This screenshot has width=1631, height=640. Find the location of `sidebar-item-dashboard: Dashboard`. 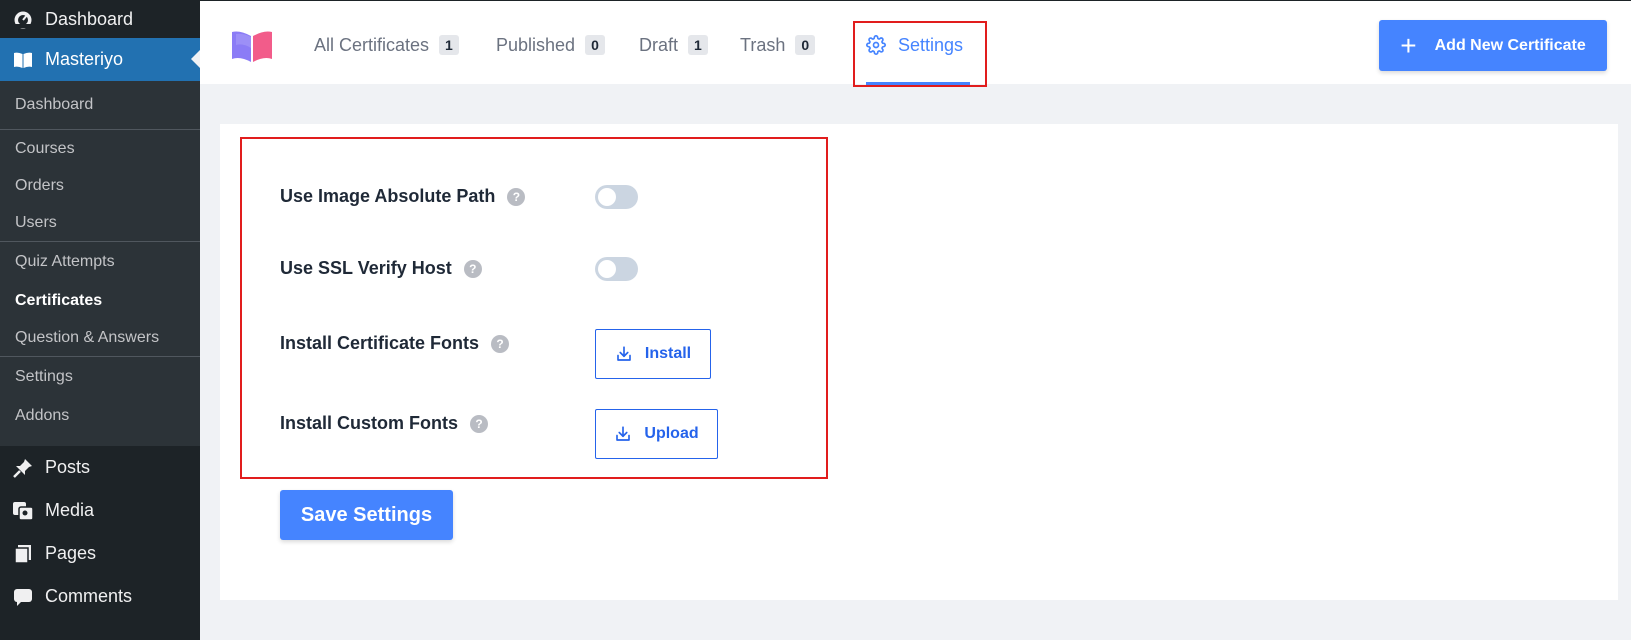

sidebar-item-dashboard: Dashboard is located at coordinates (100, 19).